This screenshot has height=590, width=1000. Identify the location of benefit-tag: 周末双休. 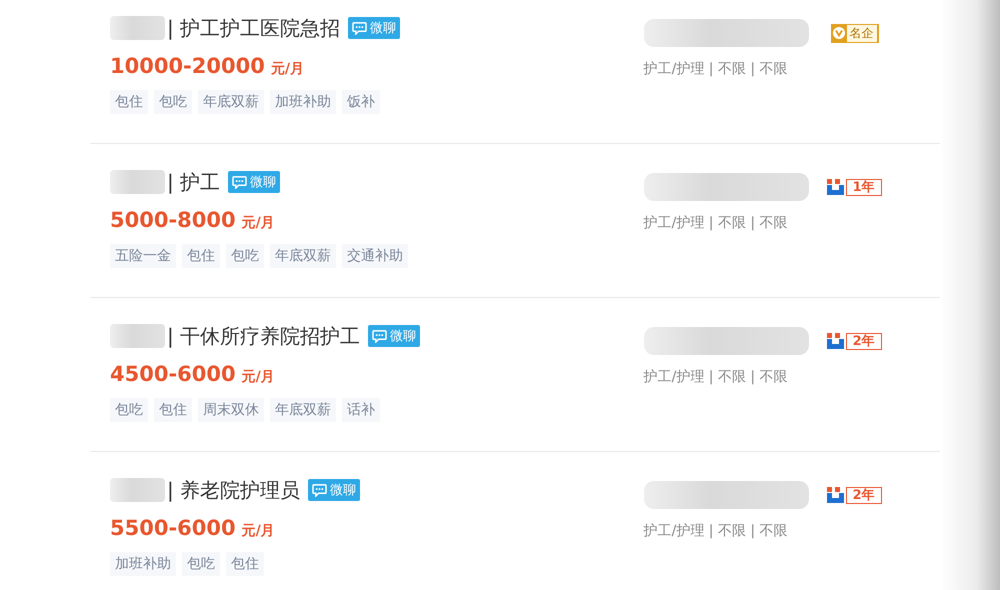
(231, 410).